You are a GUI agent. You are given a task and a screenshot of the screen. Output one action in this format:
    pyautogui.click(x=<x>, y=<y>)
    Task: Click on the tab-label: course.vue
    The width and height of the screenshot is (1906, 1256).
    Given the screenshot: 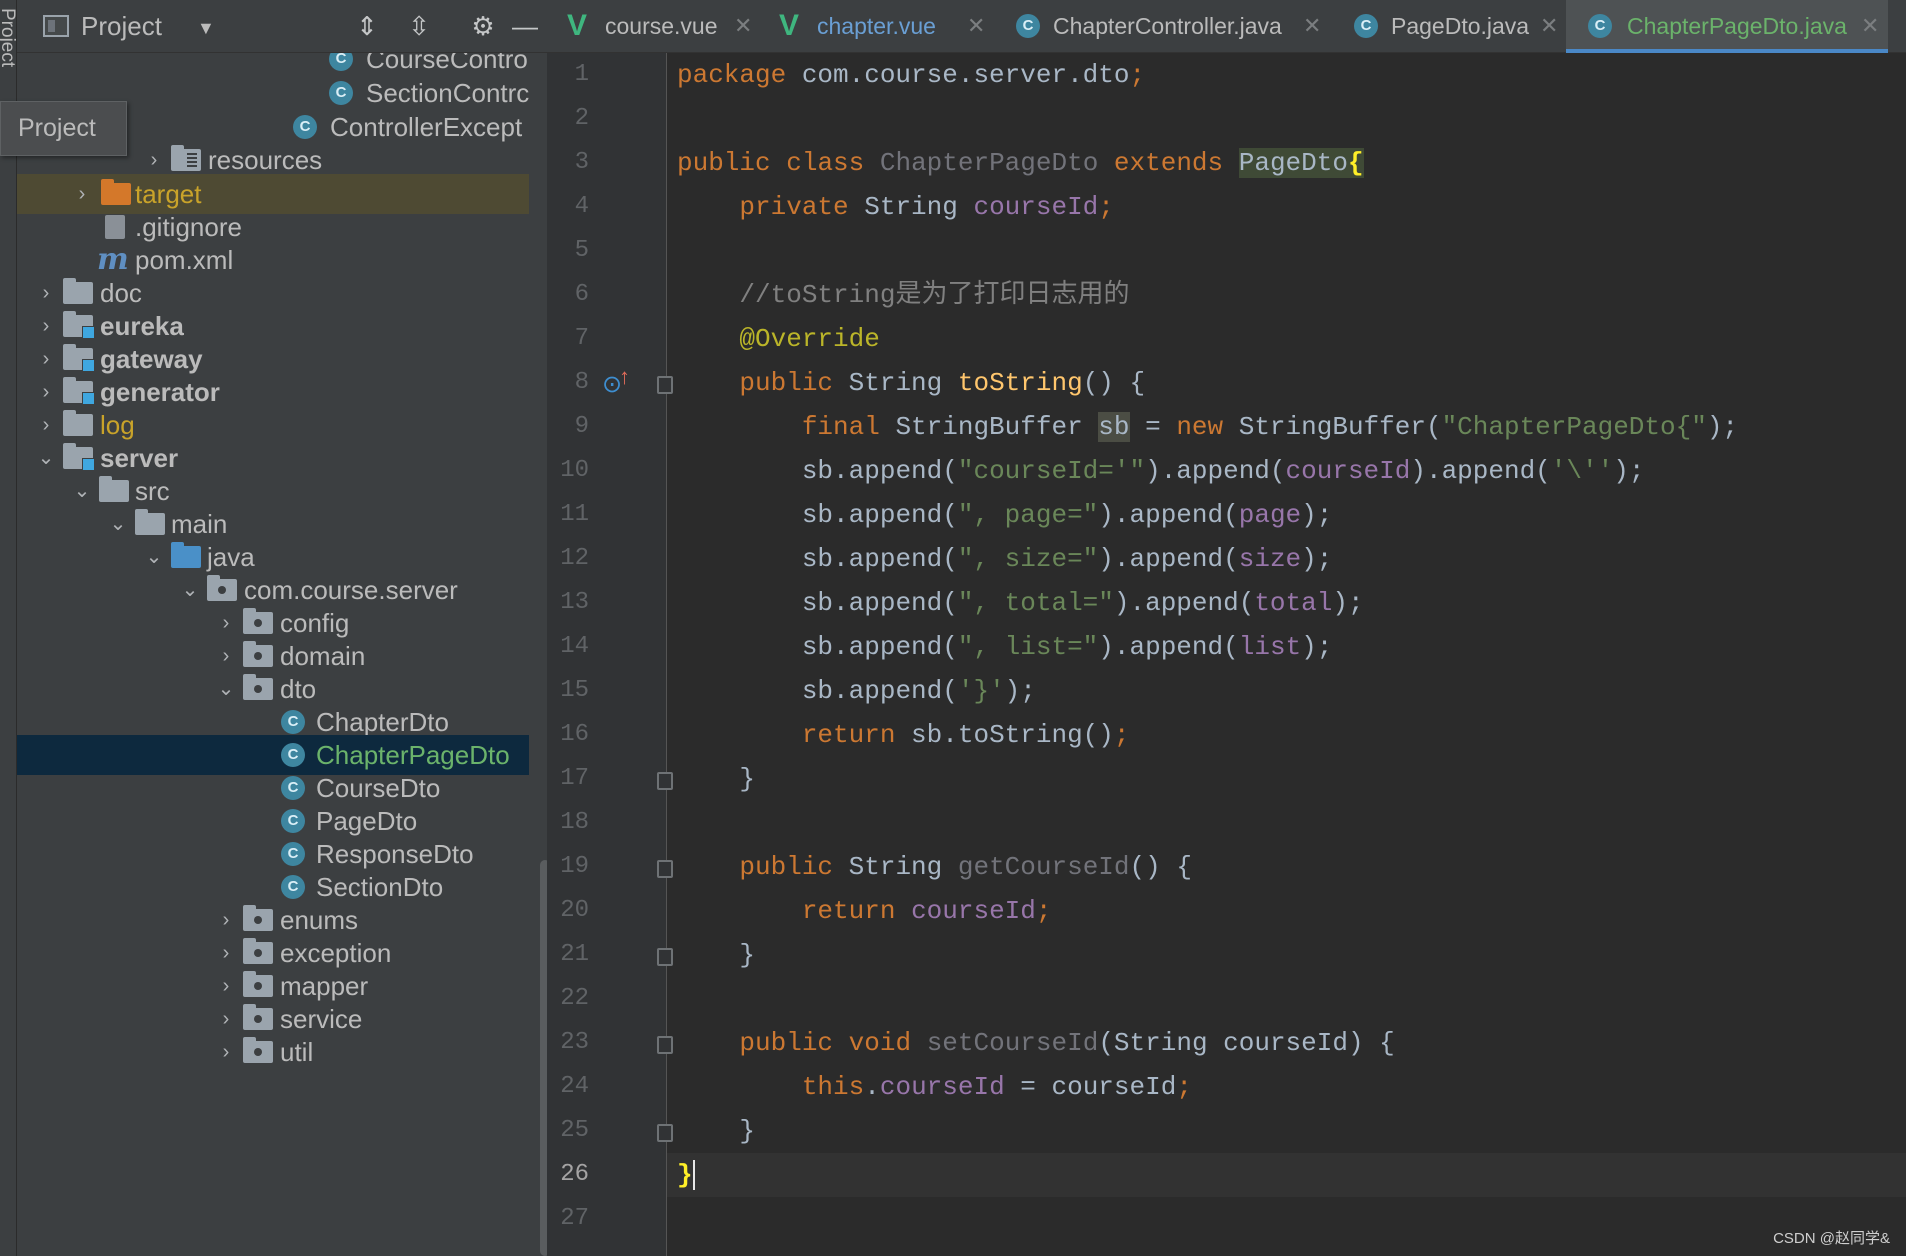 What is the action you would take?
    pyautogui.click(x=661, y=26)
    